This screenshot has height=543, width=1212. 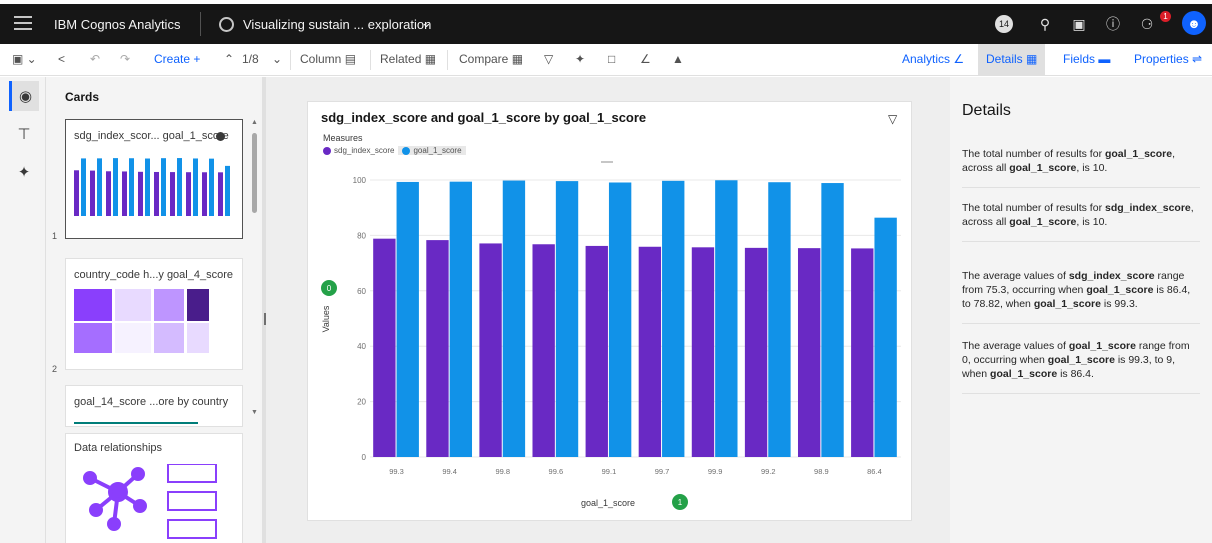 What do you see at coordinates (986, 110) in the screenshot?
I see `details-title: Details` at bounding box center [986, 110].